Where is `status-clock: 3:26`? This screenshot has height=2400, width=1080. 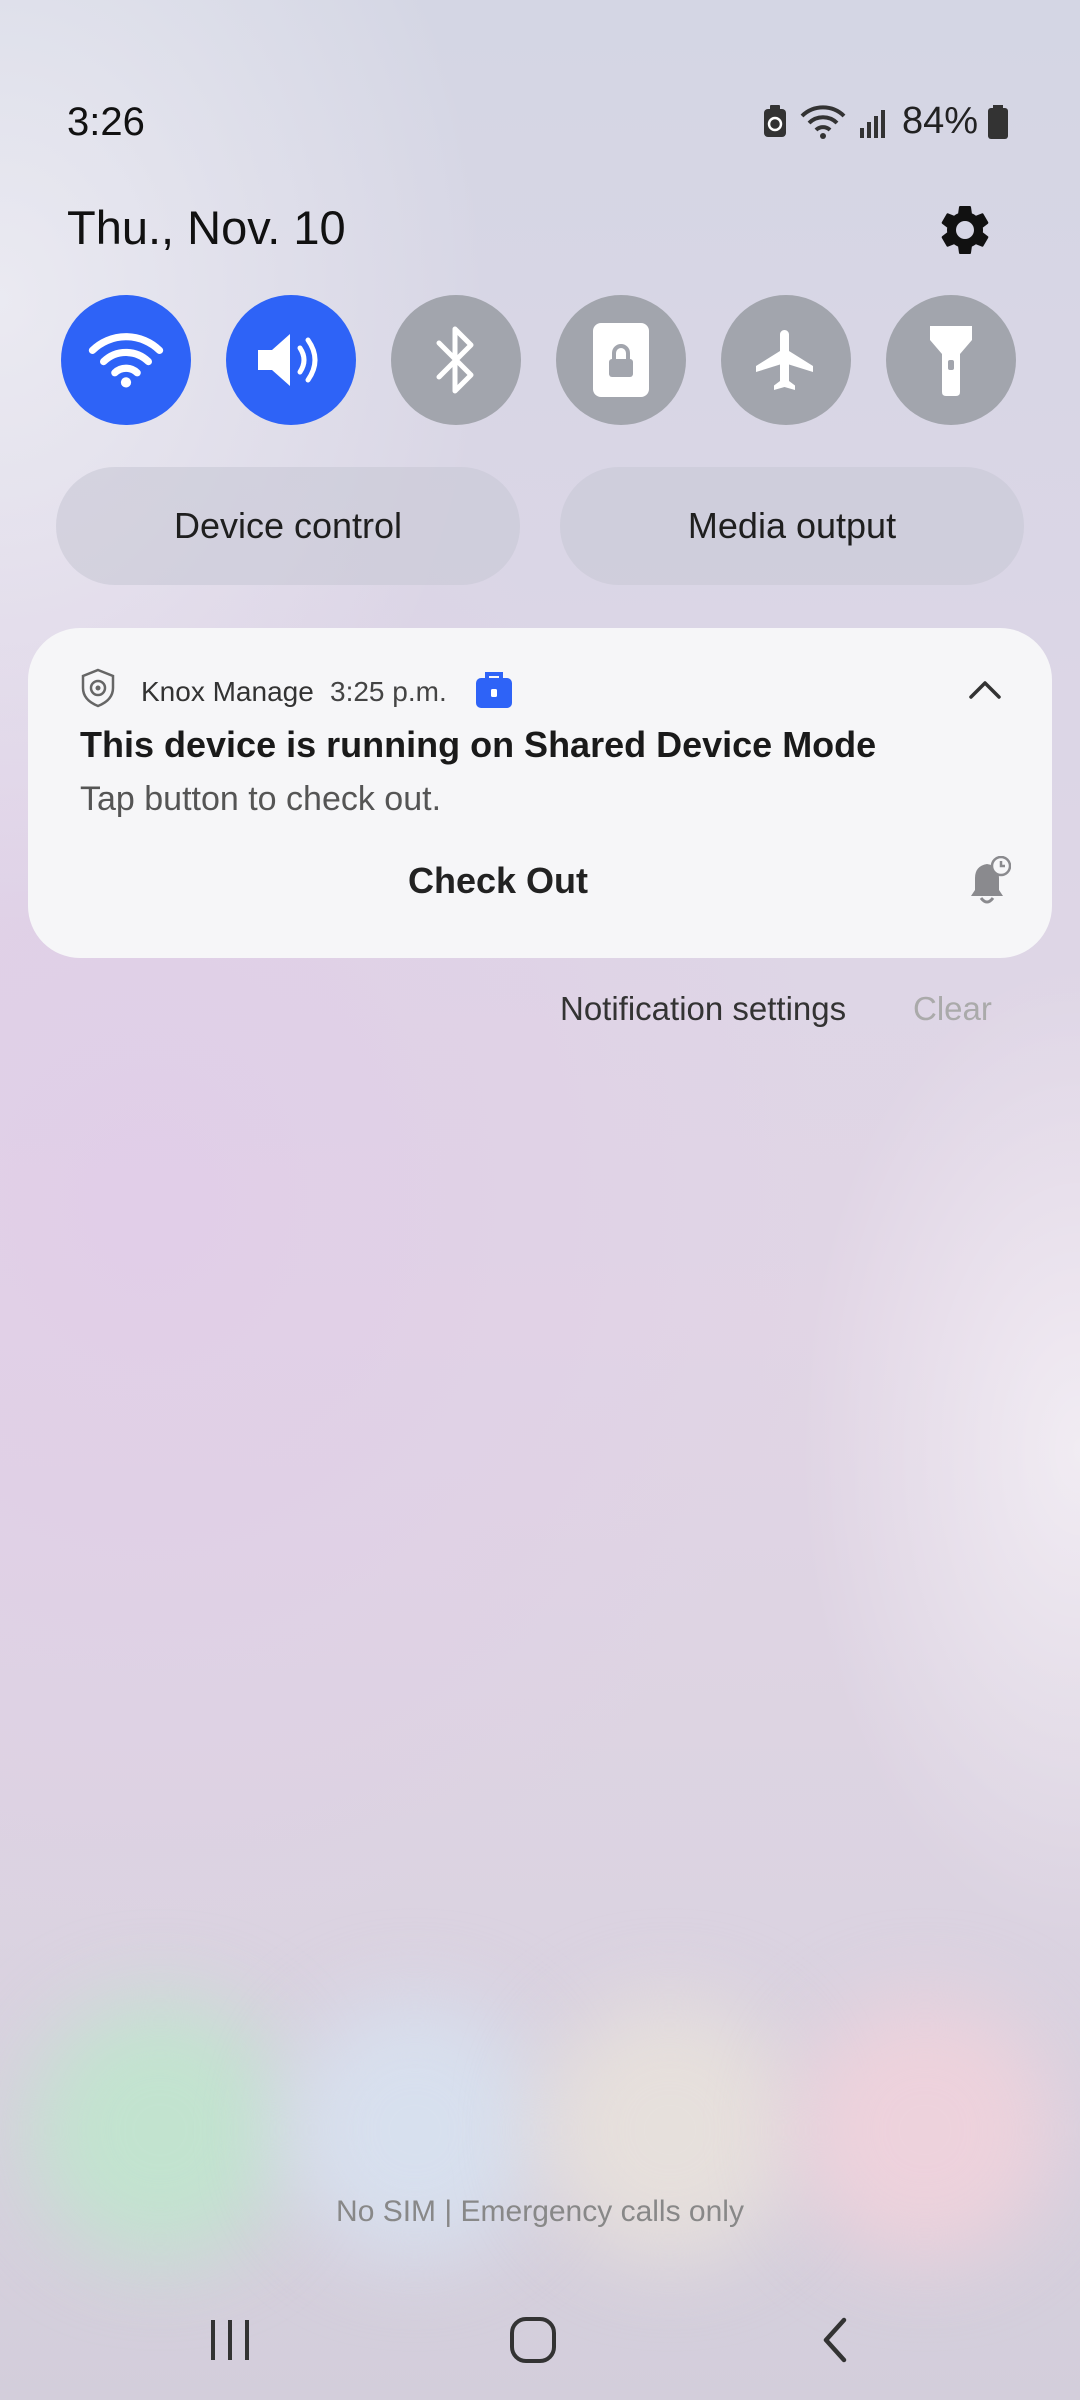 status-clock: 3:26 is located at coordinates (106, 122).